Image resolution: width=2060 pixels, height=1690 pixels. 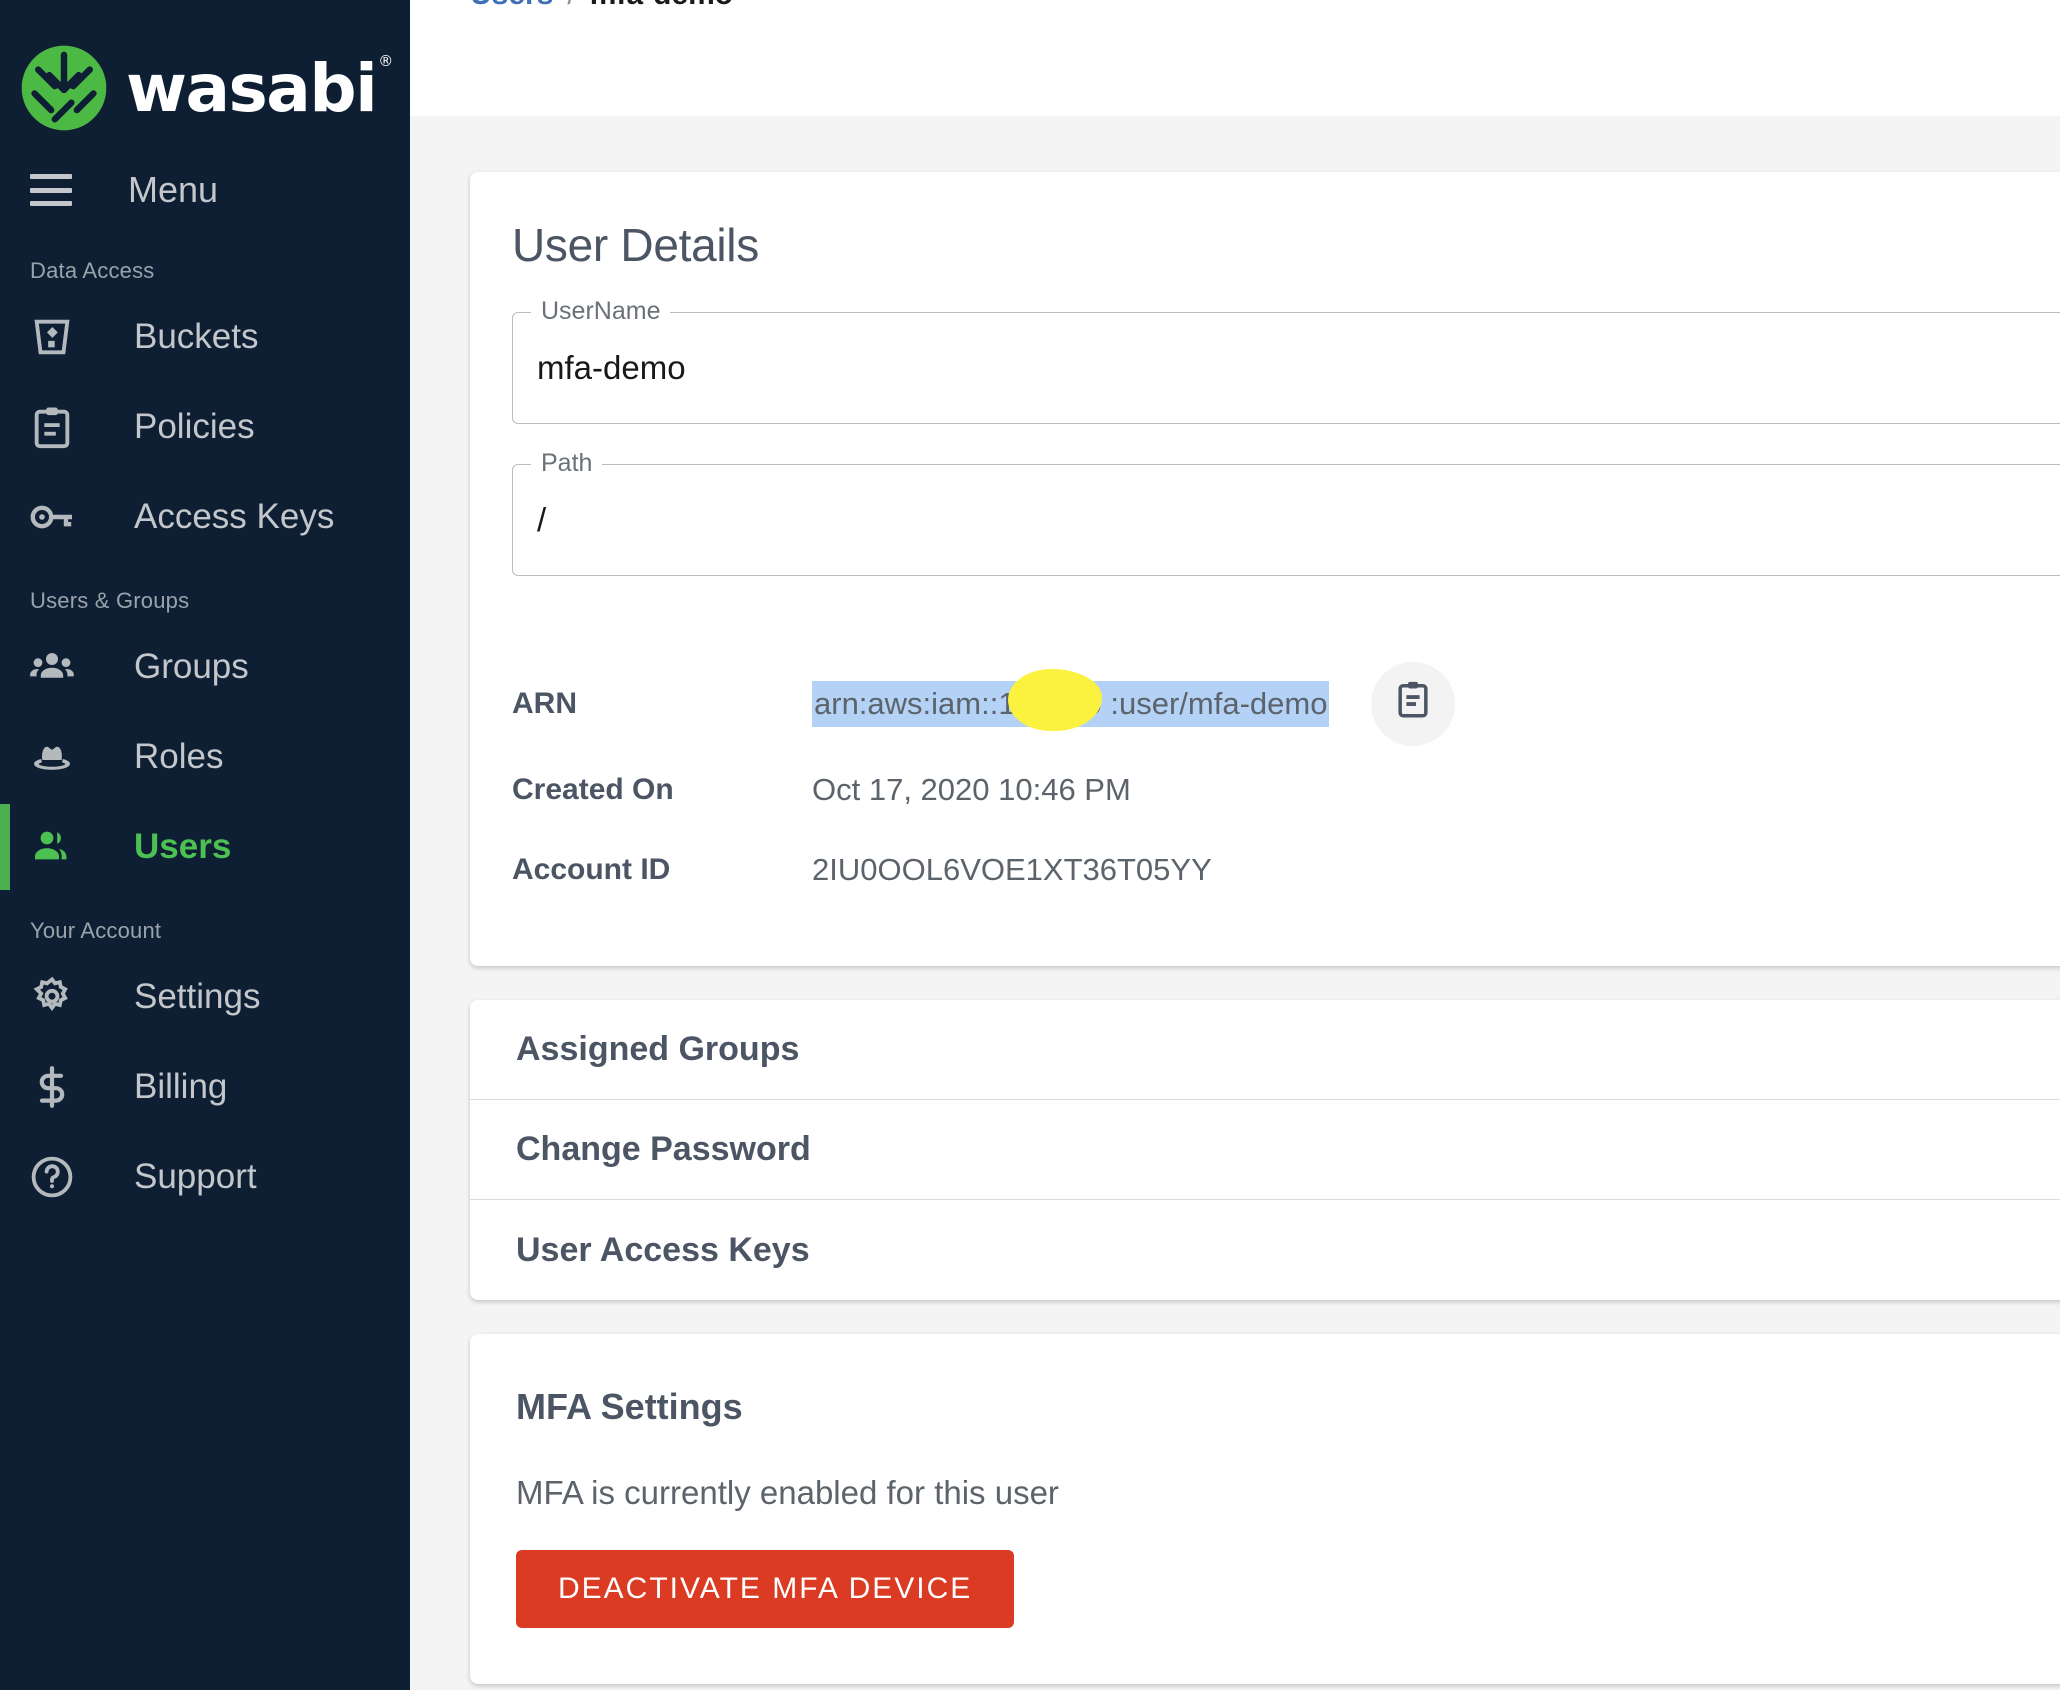 I want to click on sidebar-item-billing: Billing, so click(x=205, y=1087).